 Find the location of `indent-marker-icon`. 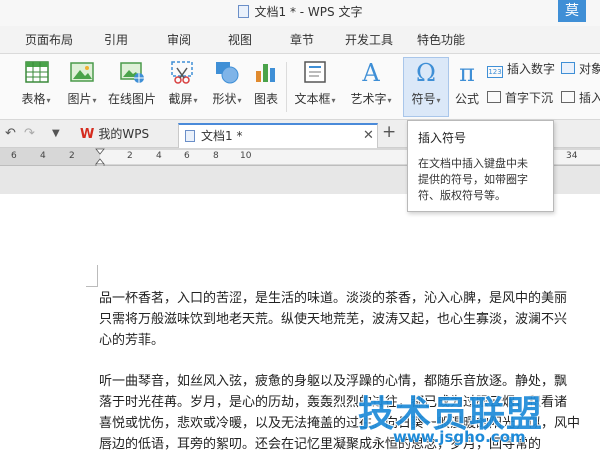

indent-marker-icon is located at coordinates (100, 157).